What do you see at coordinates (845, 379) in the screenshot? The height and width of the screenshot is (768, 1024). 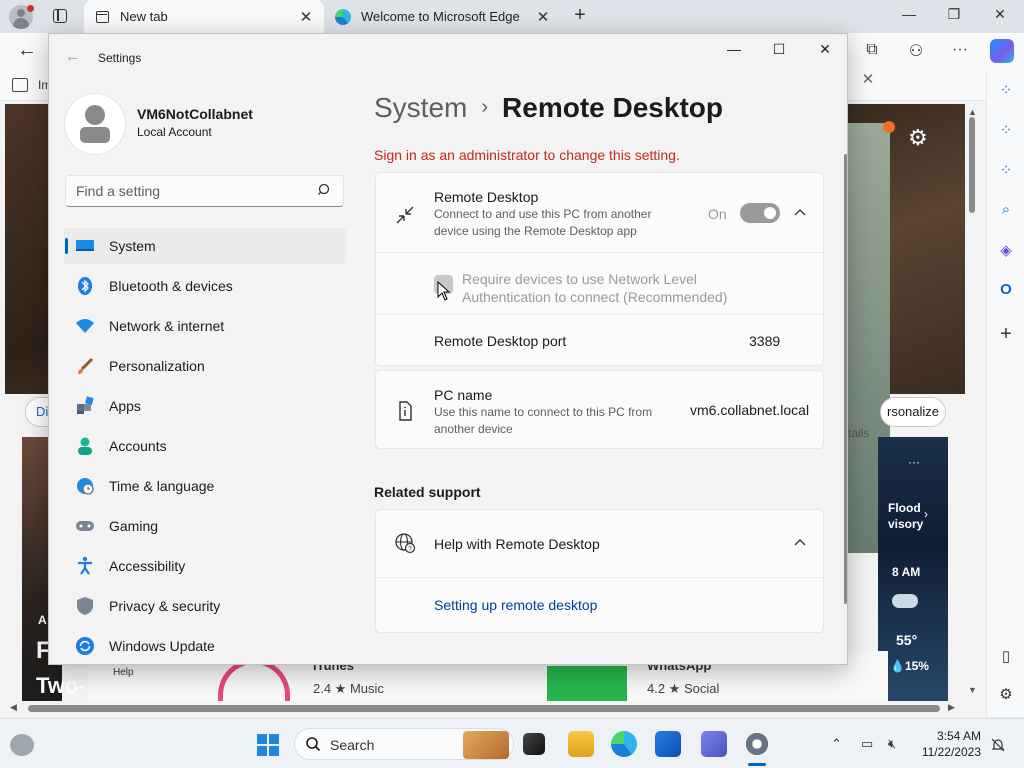 I see `settings-scrollbar` at bounding box center [845, 379].